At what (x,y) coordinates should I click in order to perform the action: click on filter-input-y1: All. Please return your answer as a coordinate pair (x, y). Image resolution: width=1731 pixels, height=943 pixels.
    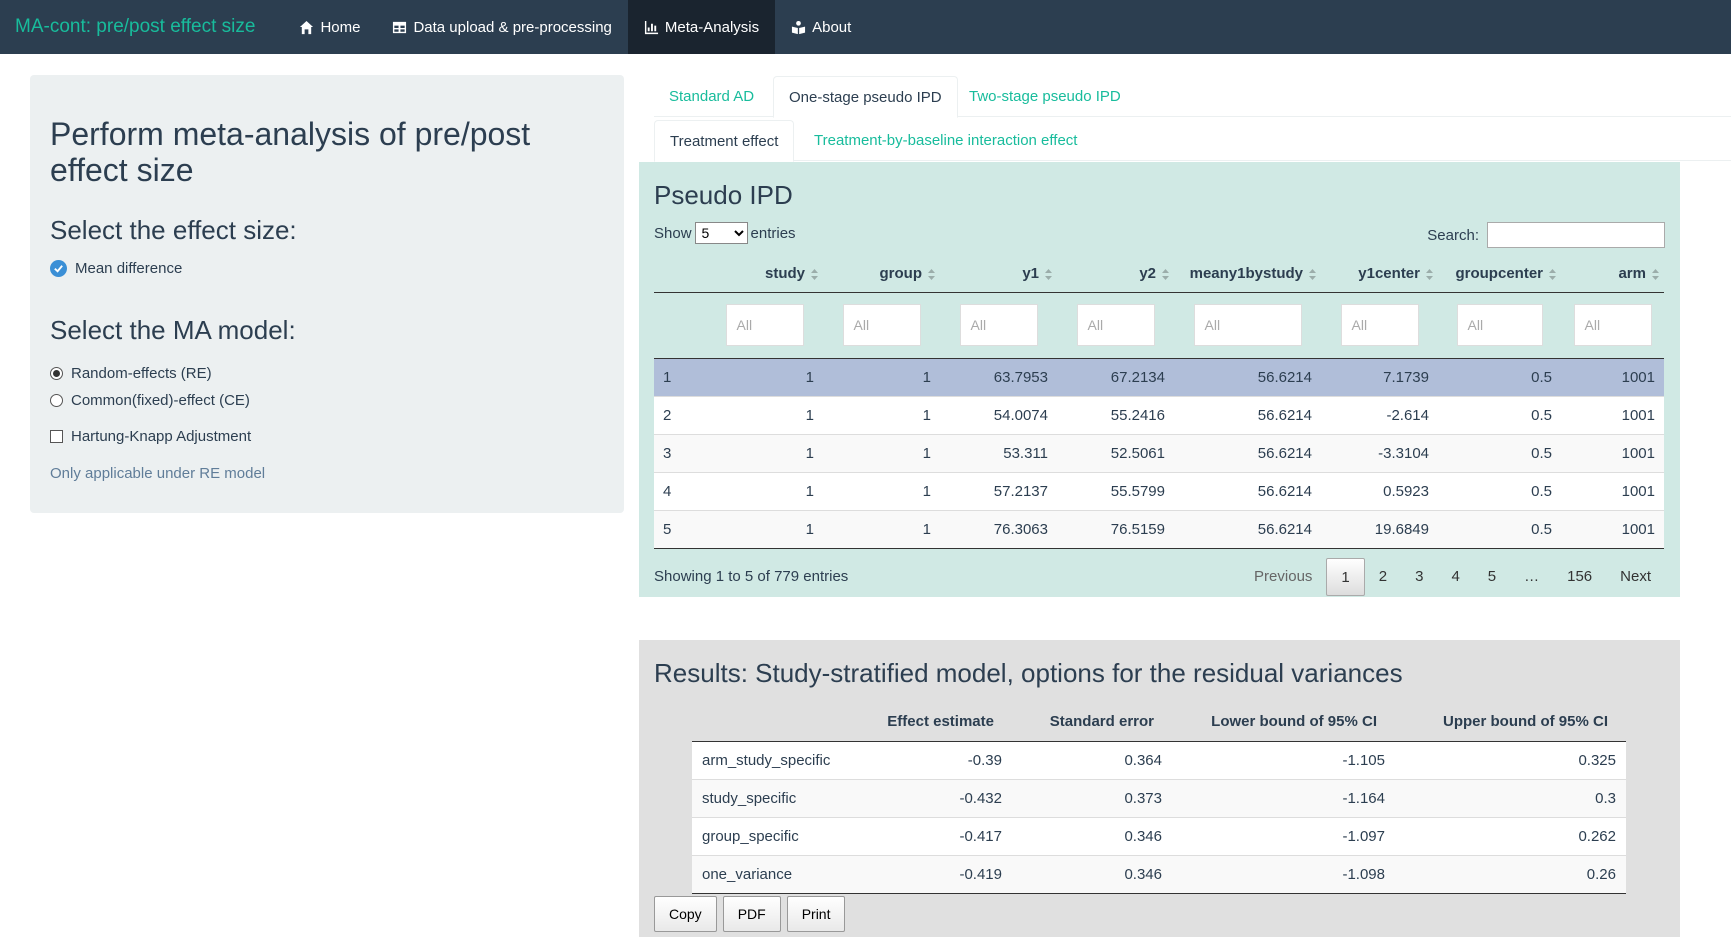
    Looking at the image, I should click on (998, 325).